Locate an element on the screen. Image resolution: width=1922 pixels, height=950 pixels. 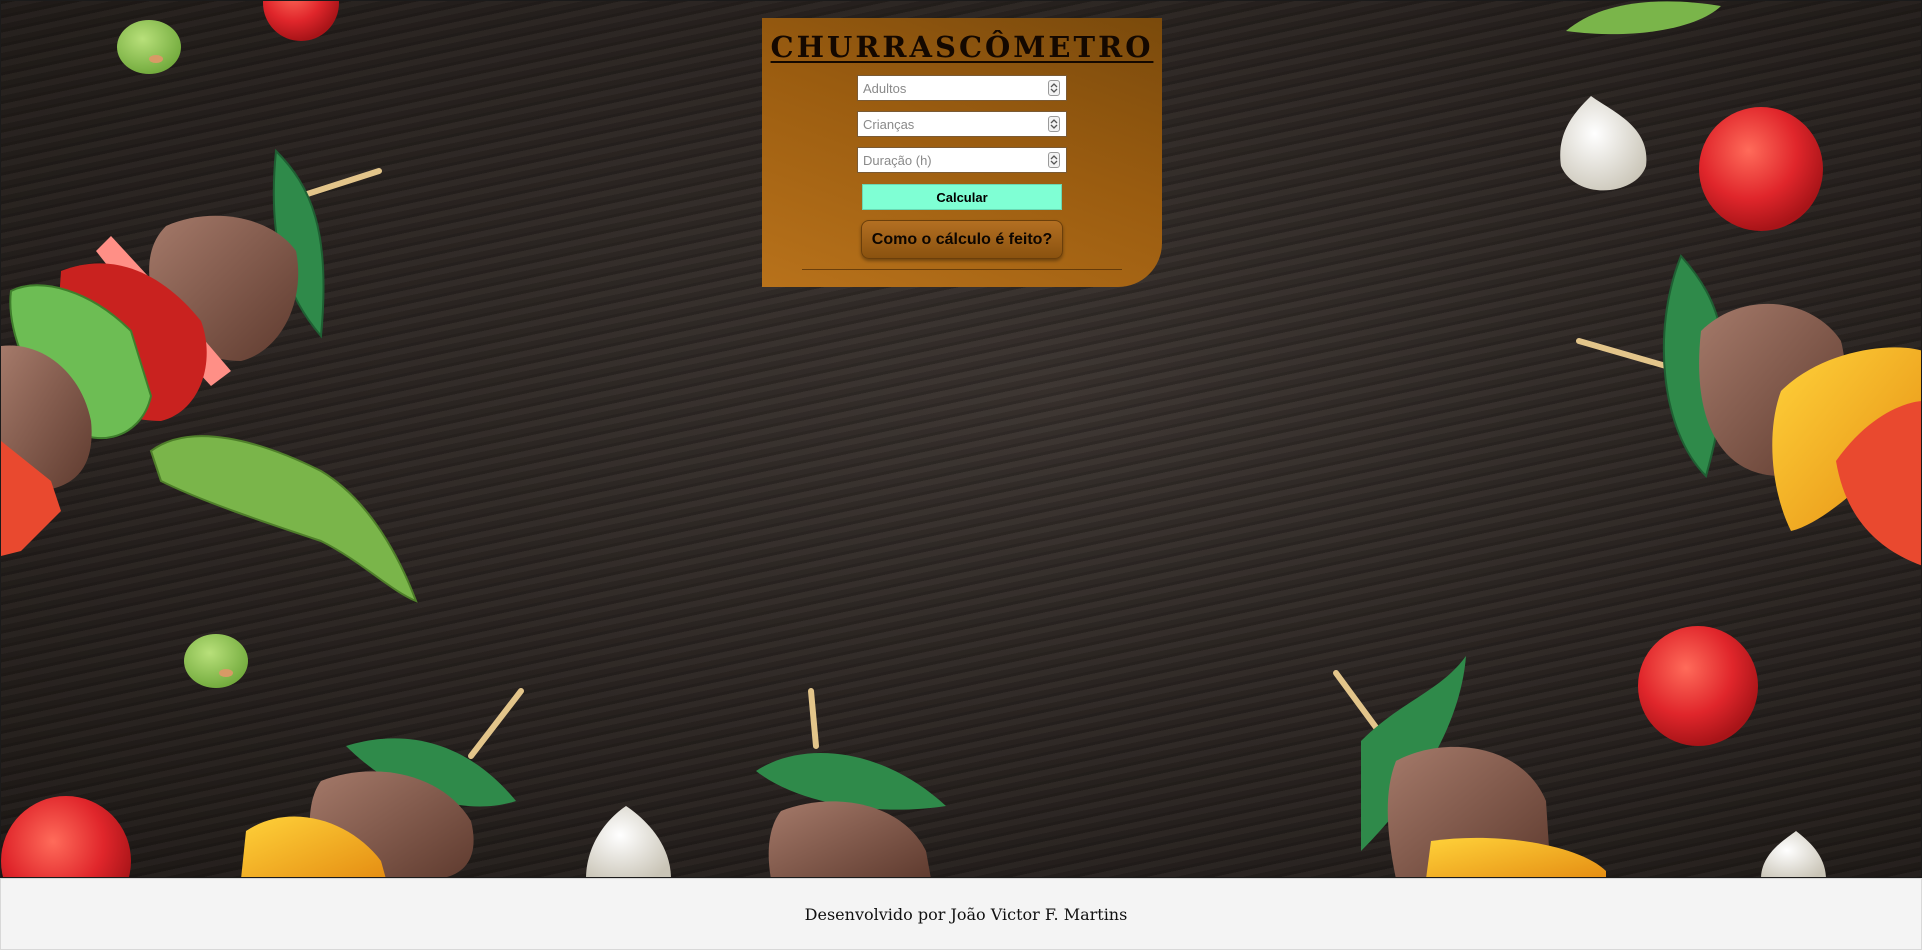
duration-input is located at coordinates (948, 160).